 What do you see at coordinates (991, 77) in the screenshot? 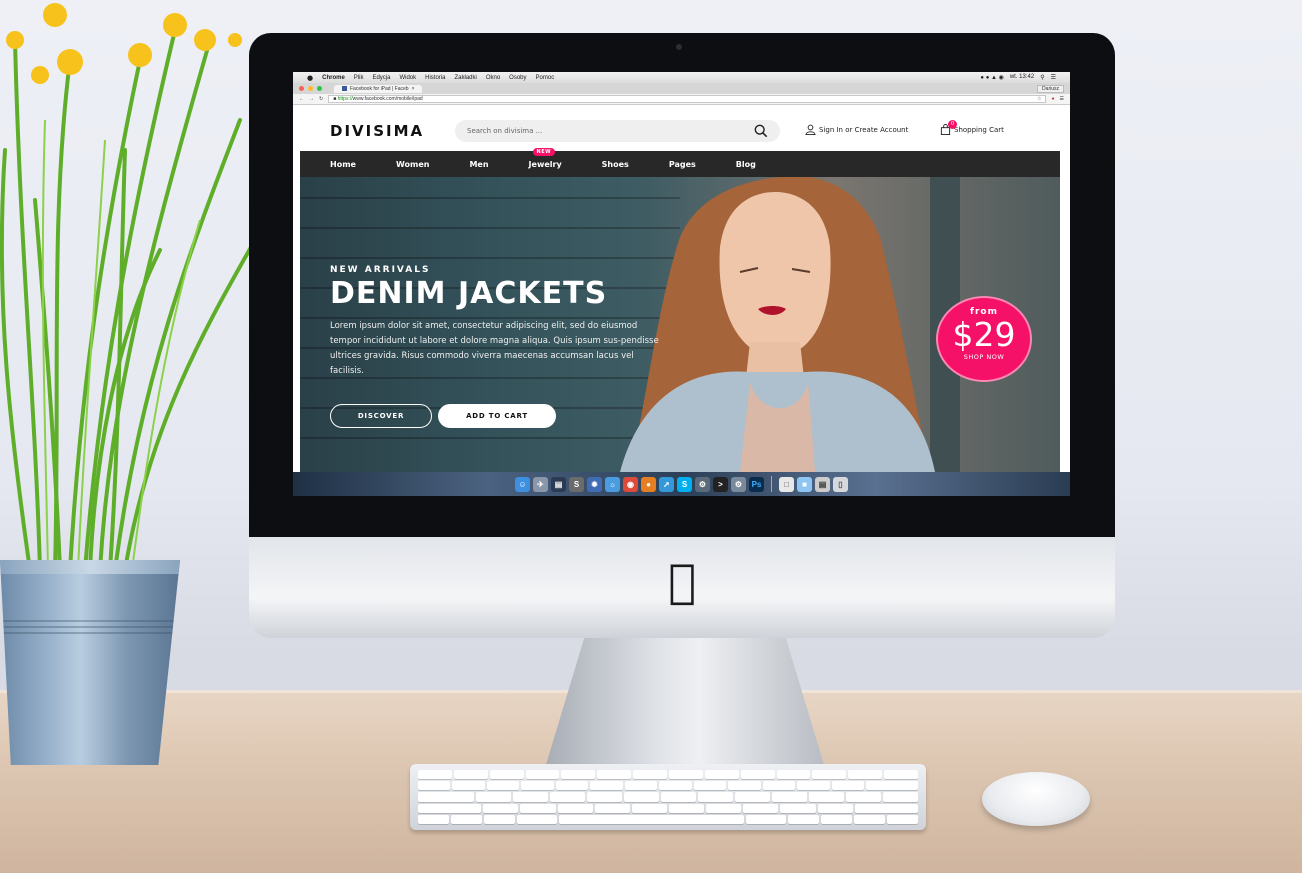
I see `status-icons: ● ● ▲ ◉` at bounding box center [991, 77].